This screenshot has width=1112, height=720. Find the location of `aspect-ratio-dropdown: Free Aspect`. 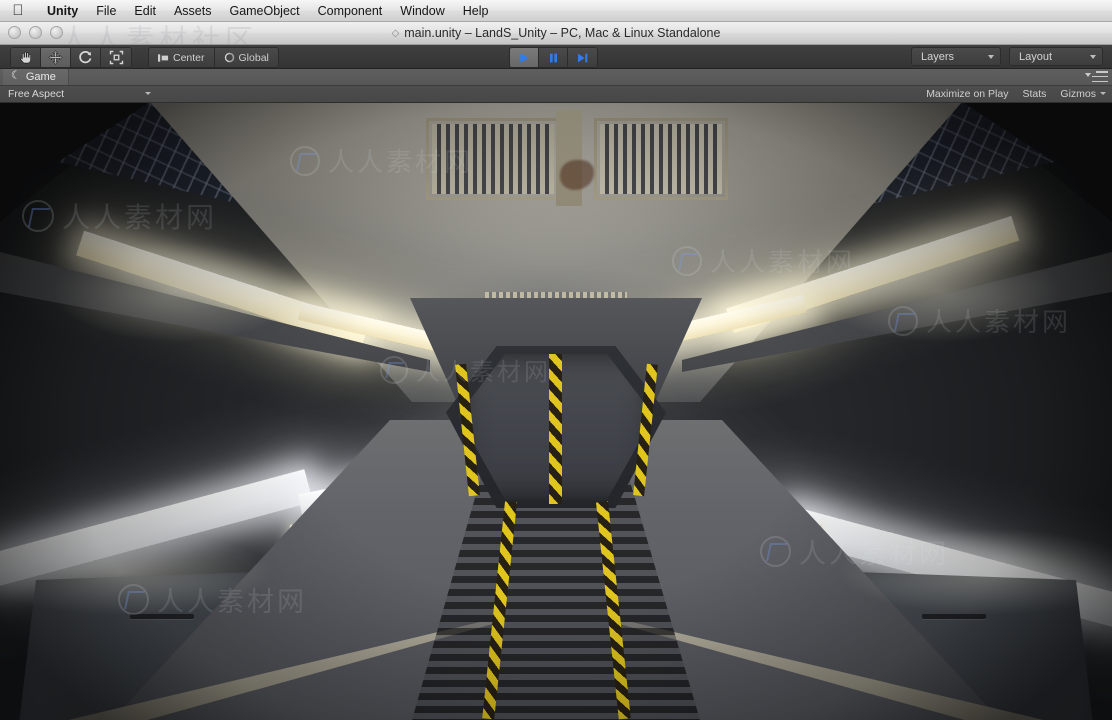

aspect-ratio-dropdown: Free Aspect is located at coordinates (80, 93).